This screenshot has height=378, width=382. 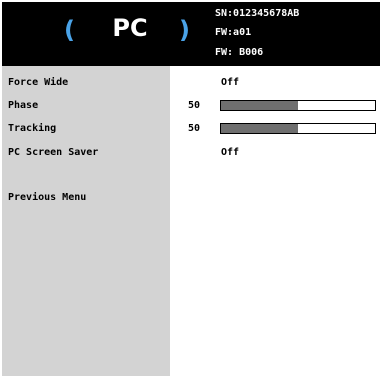 I want to click on phase-slider-fill, so click(x=259, y=105).